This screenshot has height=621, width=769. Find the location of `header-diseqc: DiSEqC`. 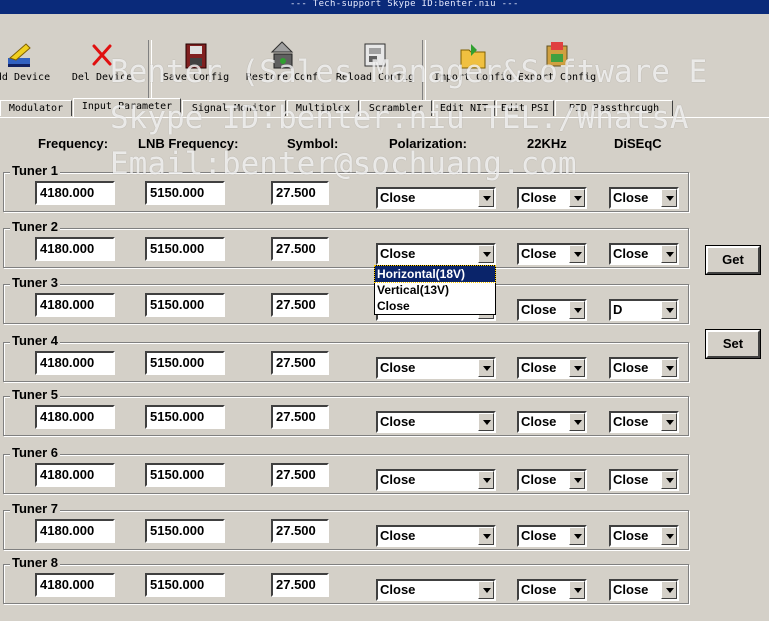

header-diseqc: DiSEqC is located at coordinates (638, 143).